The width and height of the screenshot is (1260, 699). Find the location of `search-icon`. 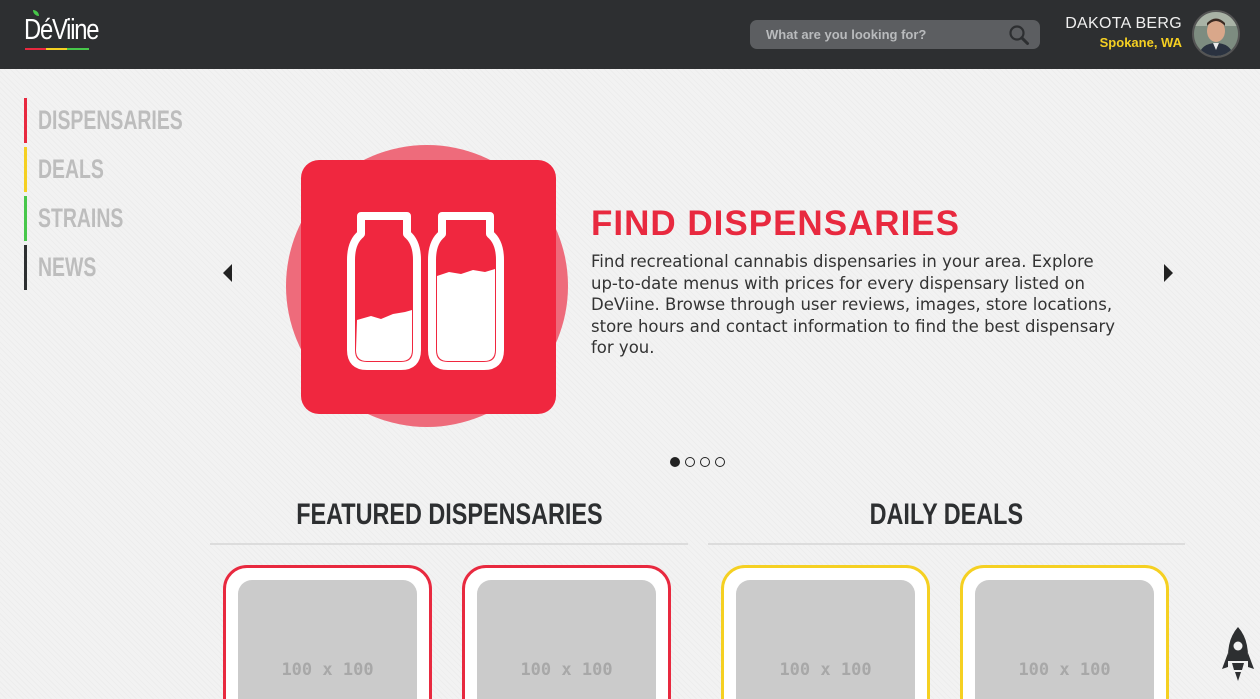

search-icon is located at coordinates (1019, 35).